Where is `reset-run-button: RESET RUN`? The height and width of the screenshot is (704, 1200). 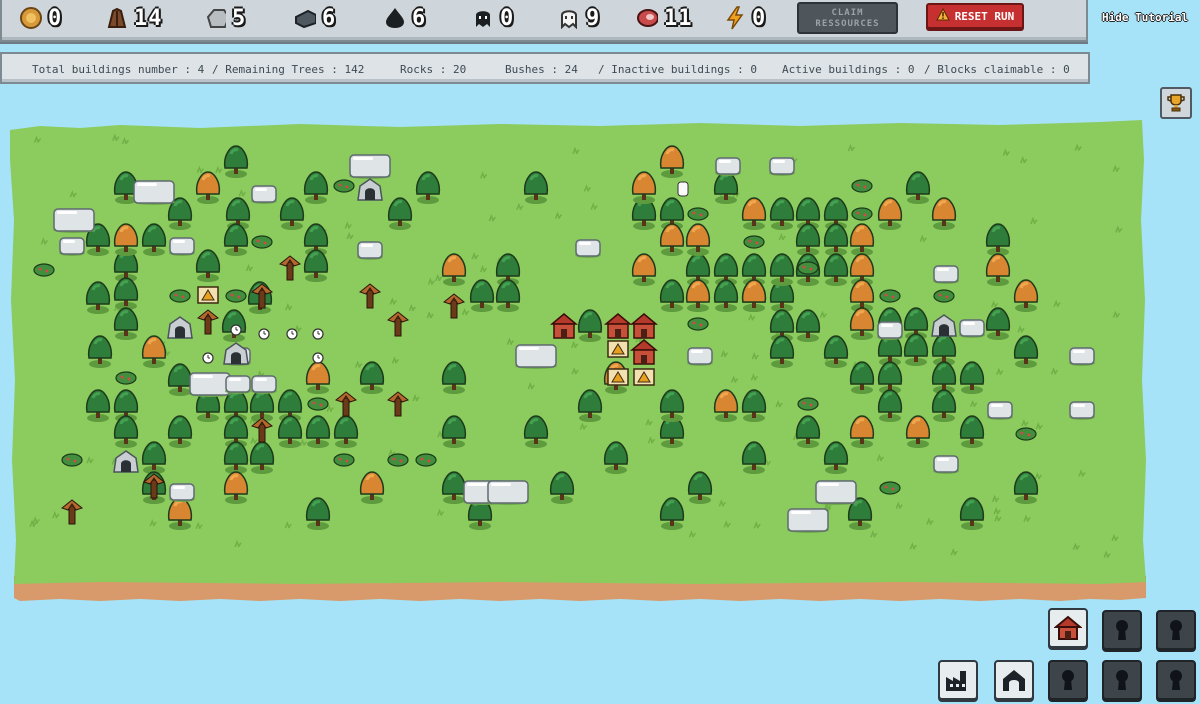 reset-run-button: RESET RUN is located at coordinates (975, 16).